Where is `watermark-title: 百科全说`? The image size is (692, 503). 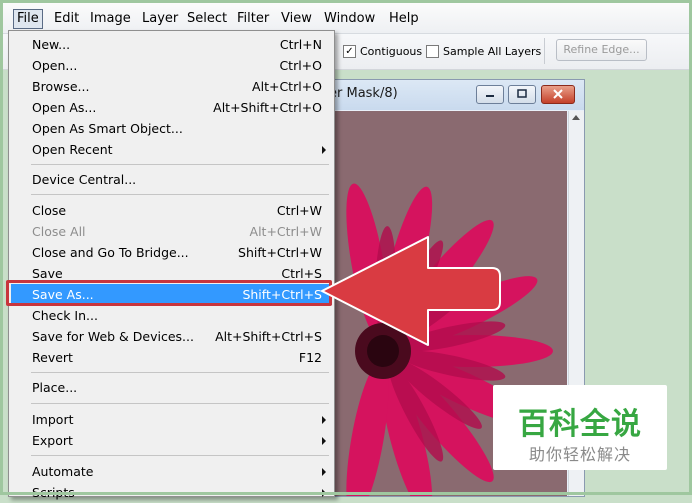
watermark-title: 百科全说 is located at coordinates (580, 424).